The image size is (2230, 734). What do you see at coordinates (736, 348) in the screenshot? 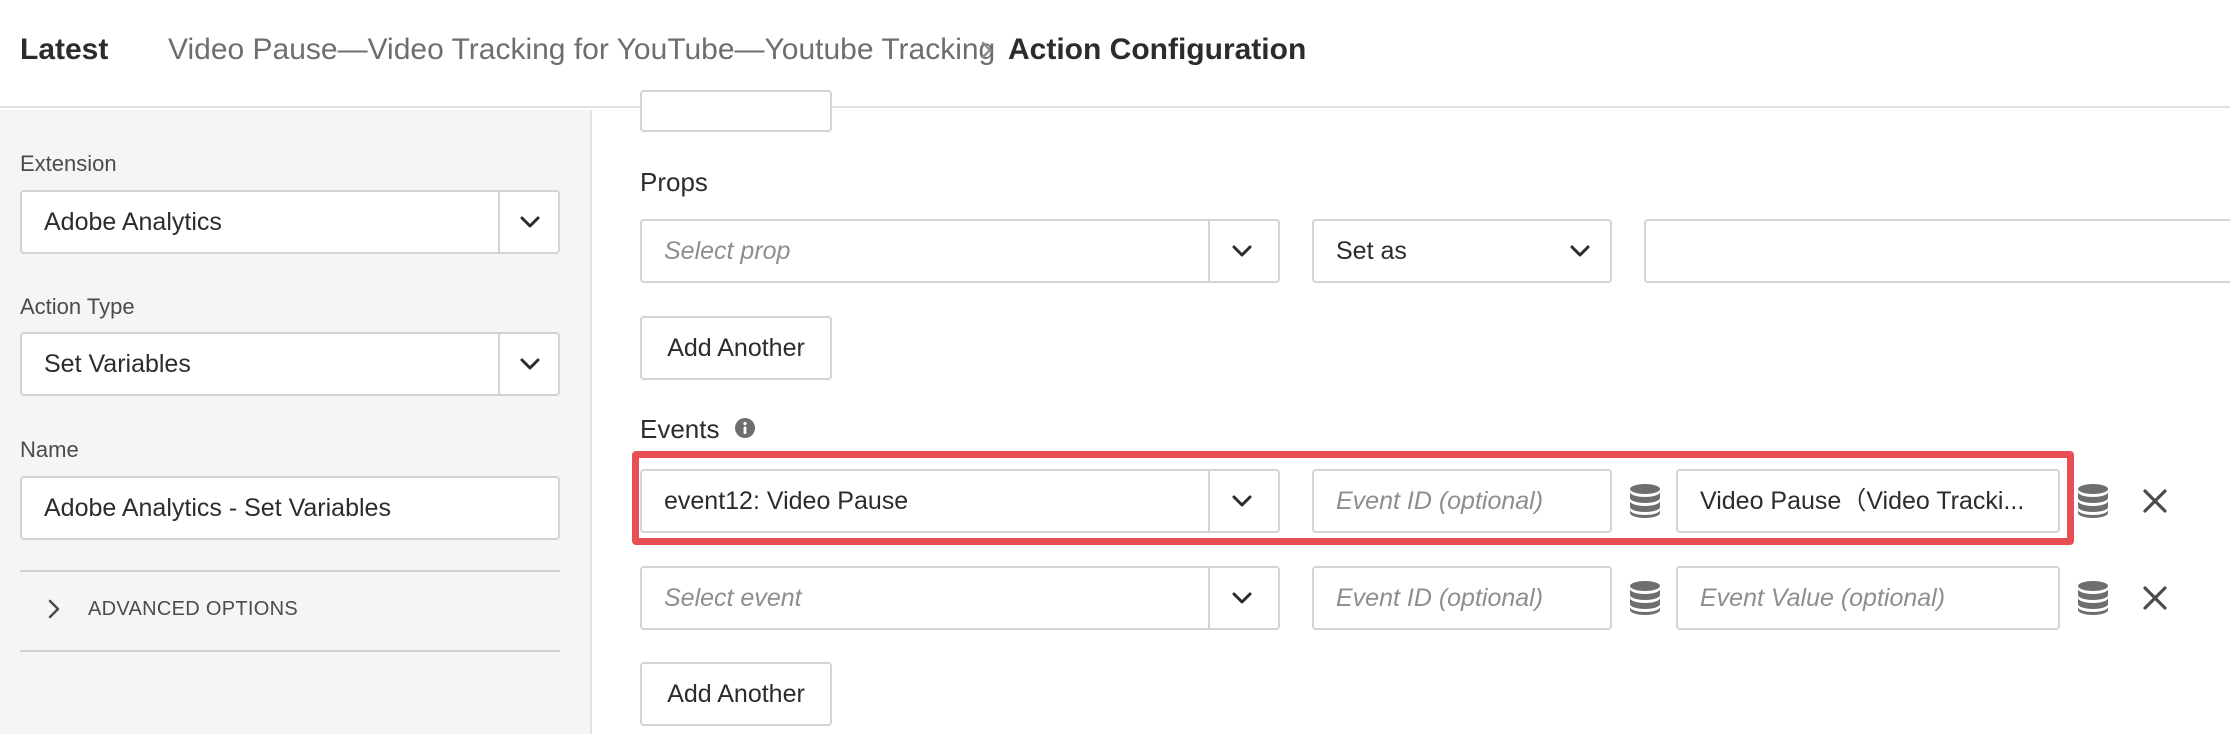
I see `add-another-props-button: Add Another` at bounding box center [736, 348].